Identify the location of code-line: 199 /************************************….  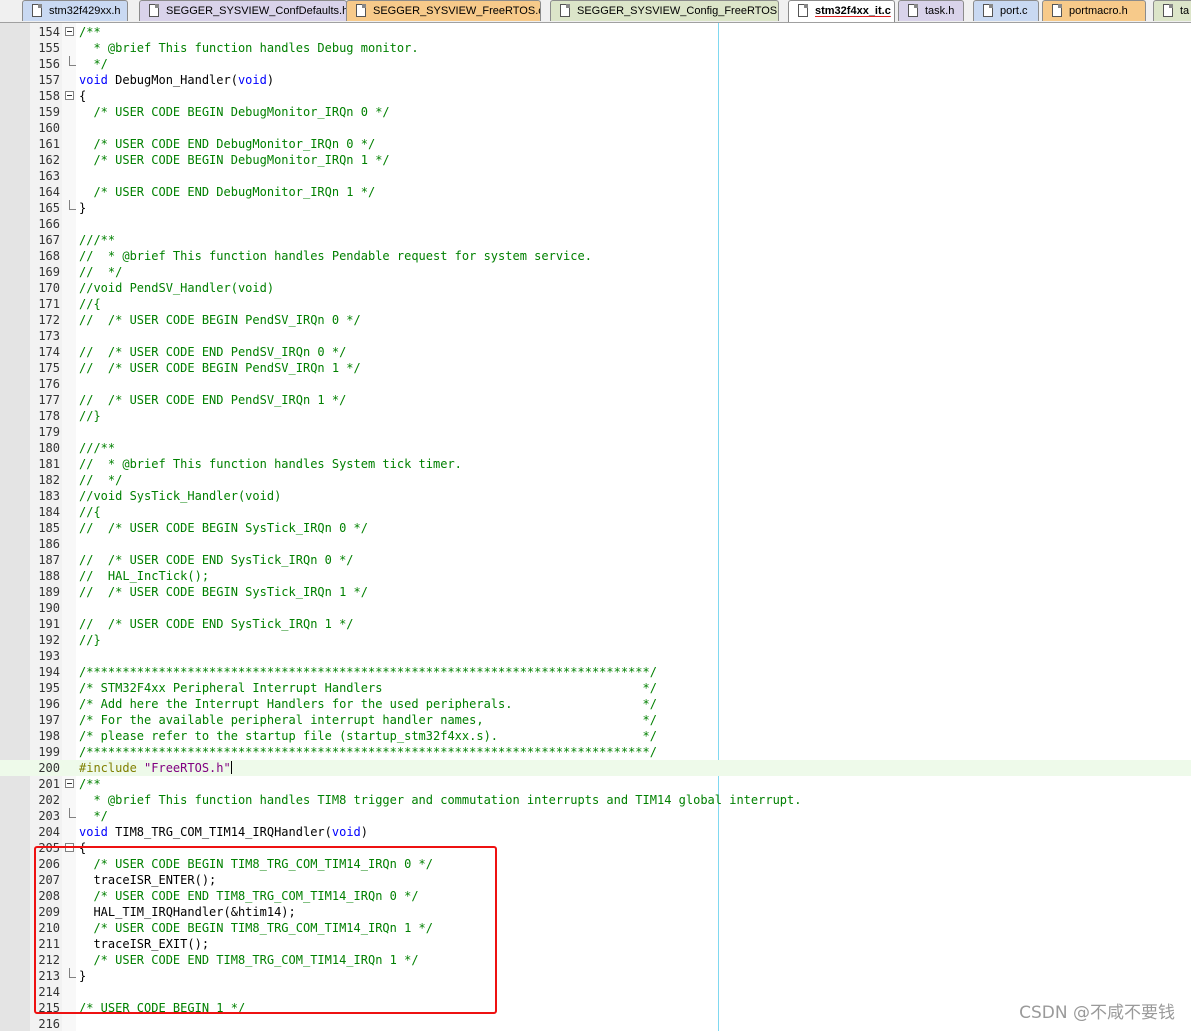
(595, 752).